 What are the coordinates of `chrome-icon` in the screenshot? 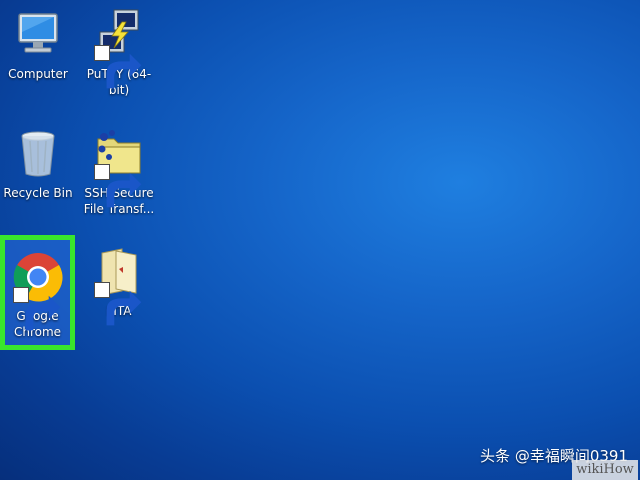 It's located at (38, 290).